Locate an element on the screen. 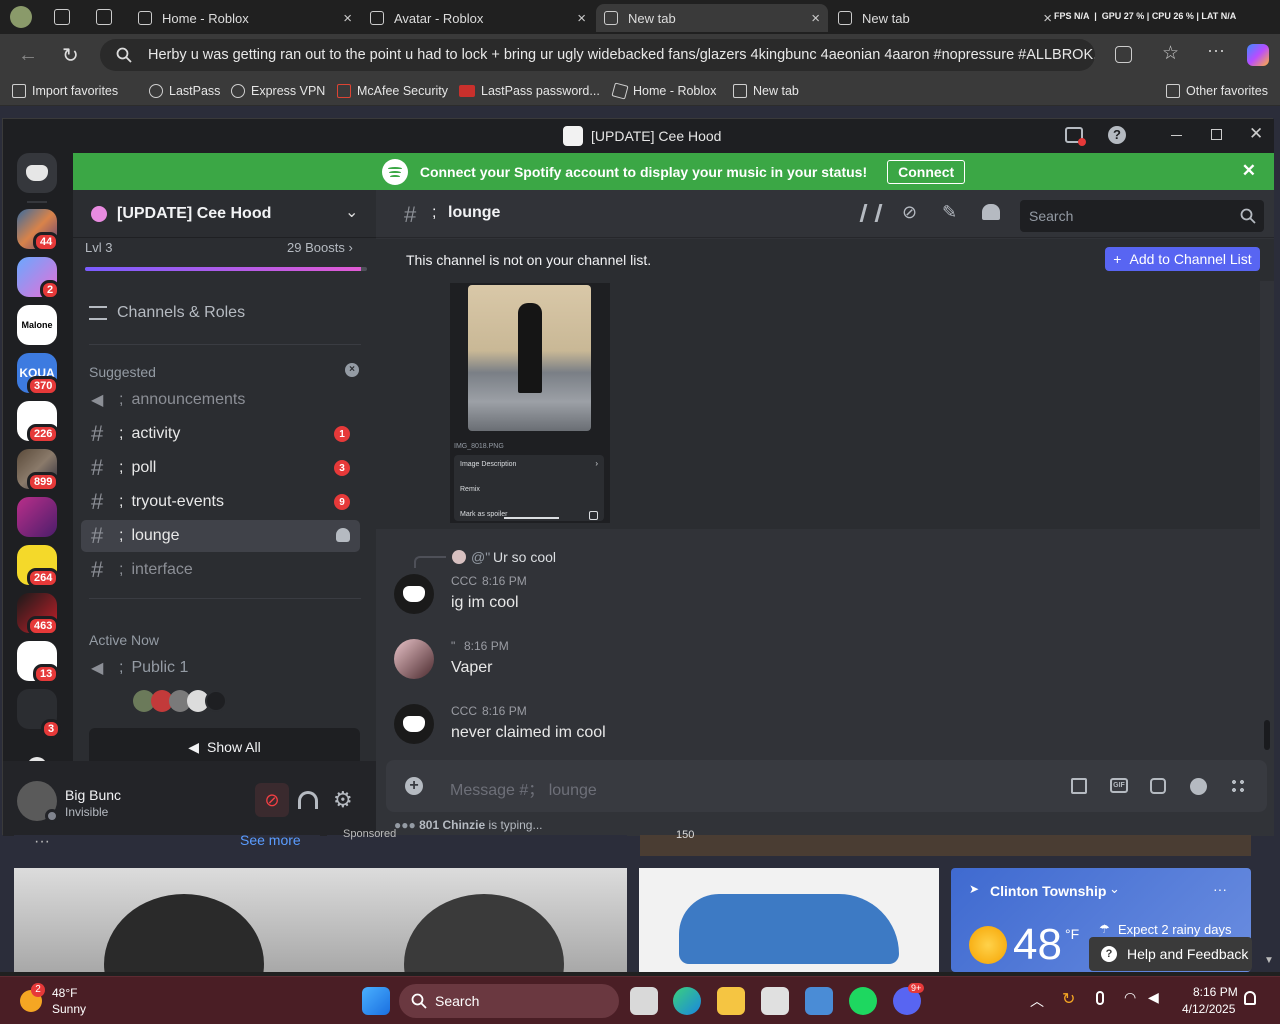 The height and width of the screenshot is (1024, 1280). notification-muted-icon: ⊘ is located at coordinates (909, 212).